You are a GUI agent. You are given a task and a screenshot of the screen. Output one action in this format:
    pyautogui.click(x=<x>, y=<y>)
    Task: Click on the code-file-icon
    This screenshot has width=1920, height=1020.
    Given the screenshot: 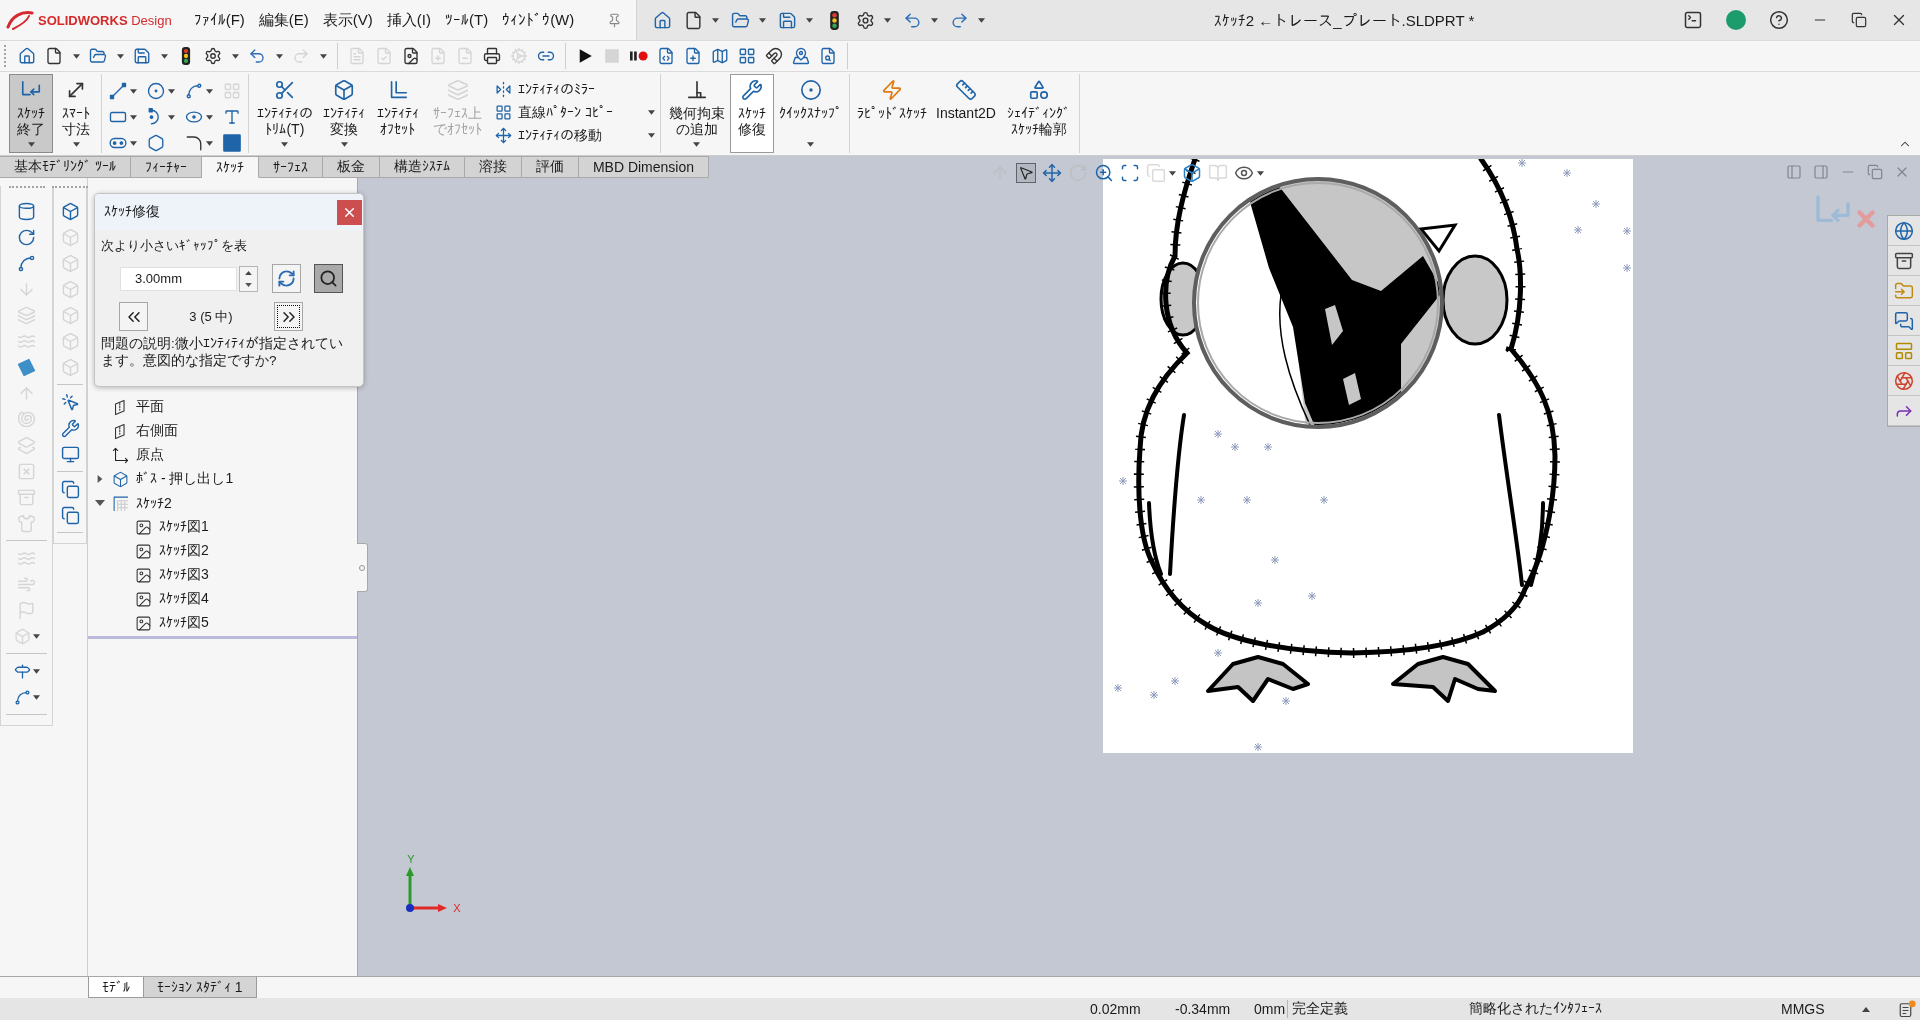 What is the action you would take?
    pyautogui.click(x=666, y=56)
    